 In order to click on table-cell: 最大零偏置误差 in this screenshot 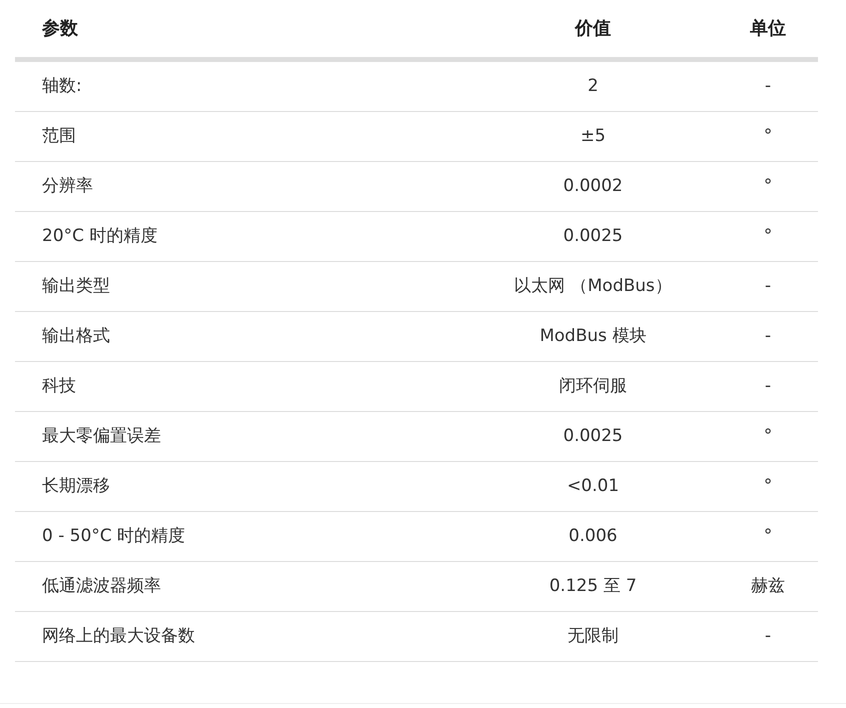, I will do `click(101, 436)`.